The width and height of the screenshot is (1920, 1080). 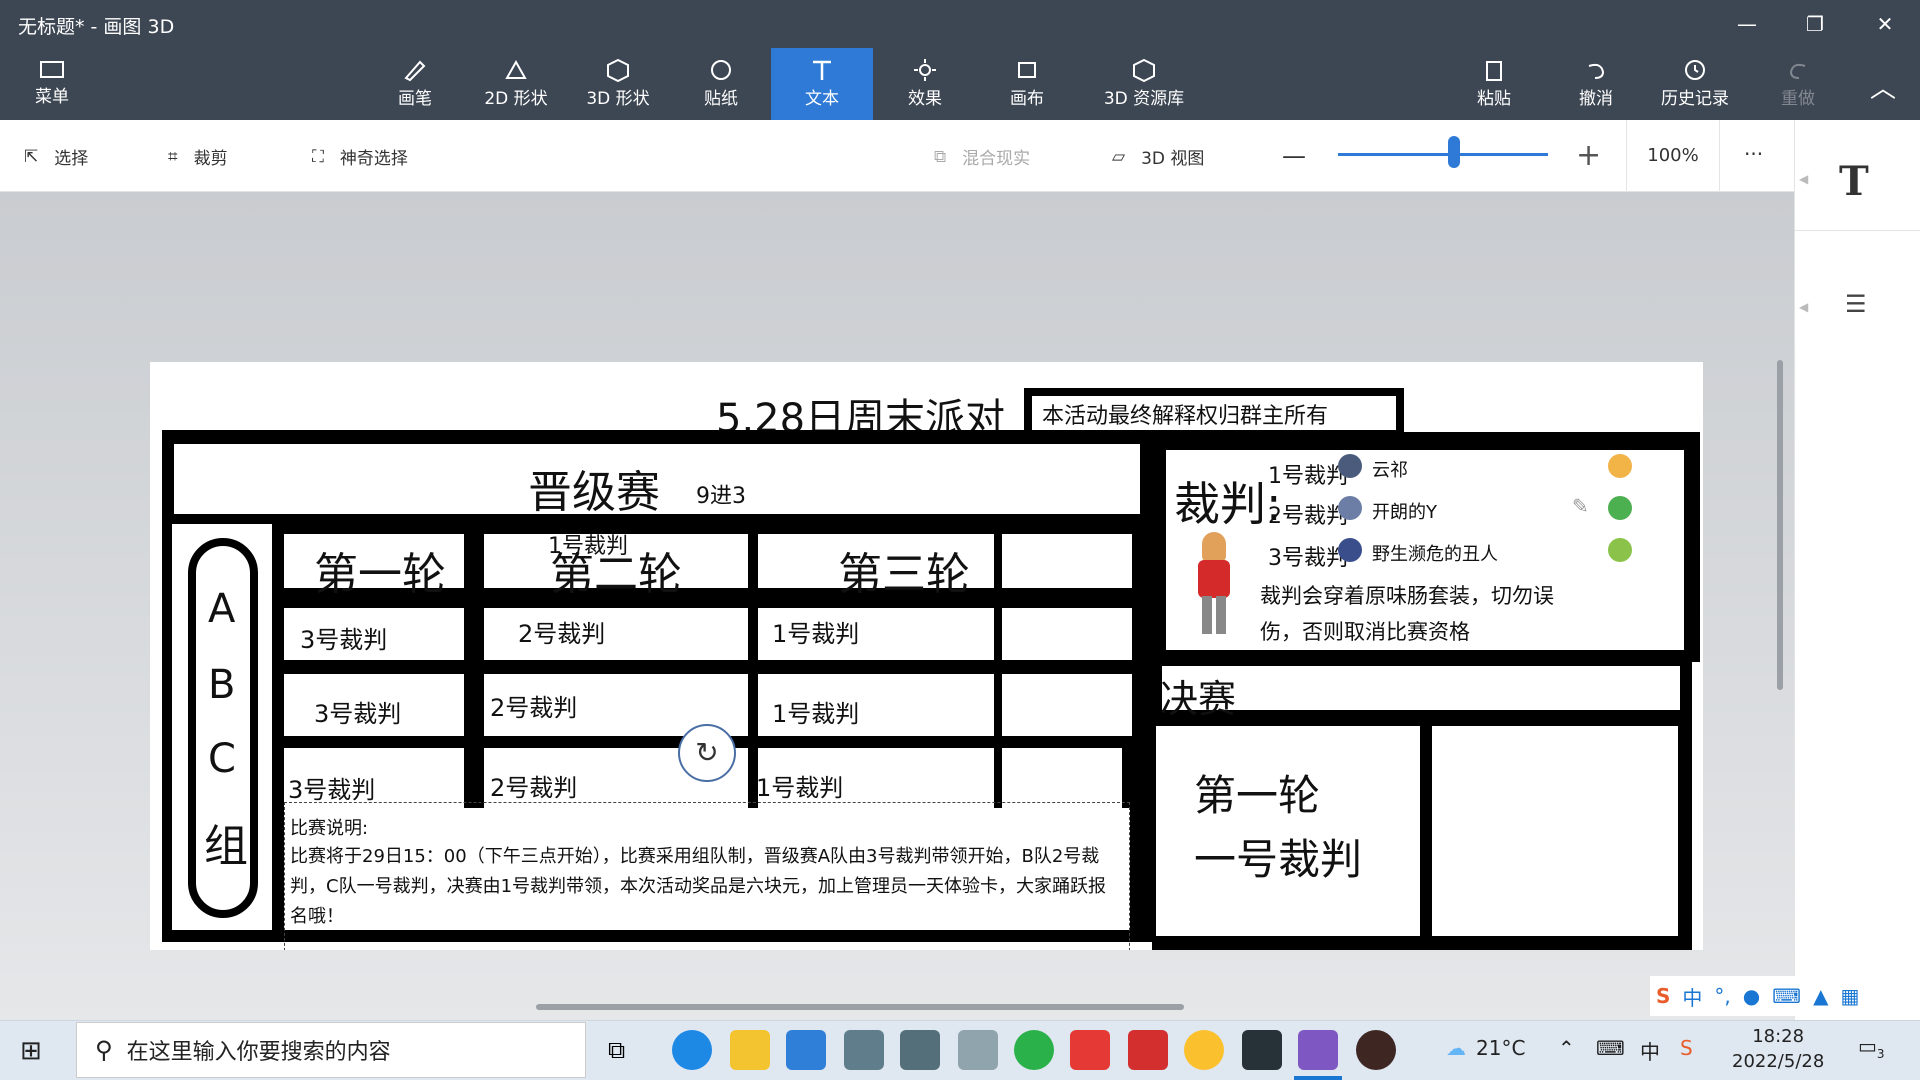 What do you see at coordinates (721, 84) in the screenshot?
I see `tool-stickers: 贴纸` at bounding box center [721, 84].